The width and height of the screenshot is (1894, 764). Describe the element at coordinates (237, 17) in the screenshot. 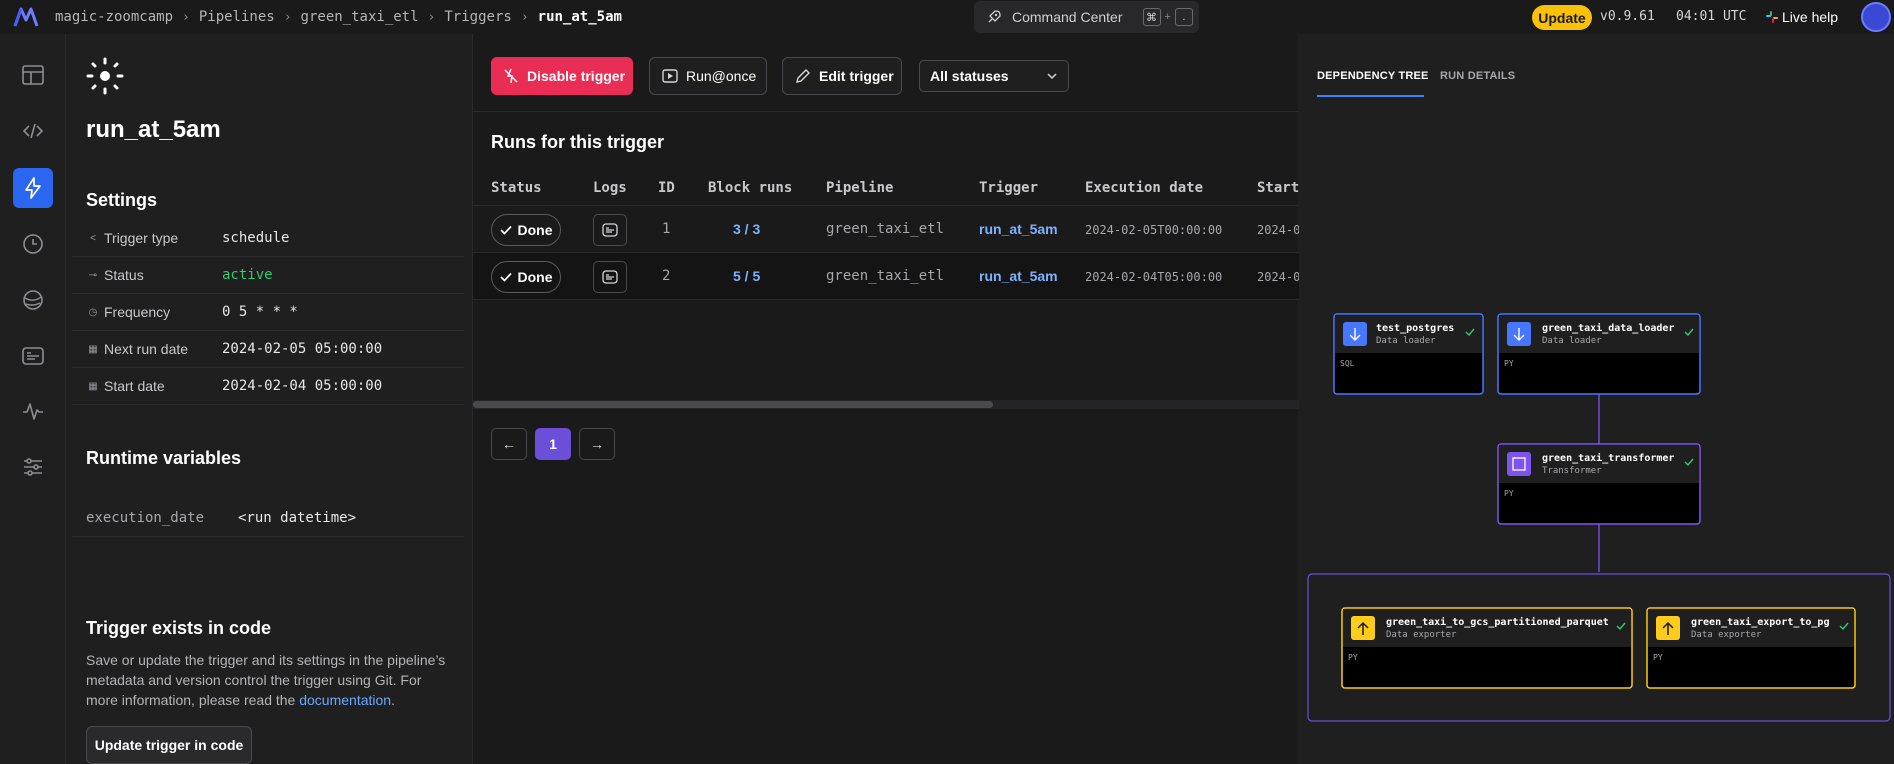

I see `breadcrumb-pipelines: Pipelines` at that location.